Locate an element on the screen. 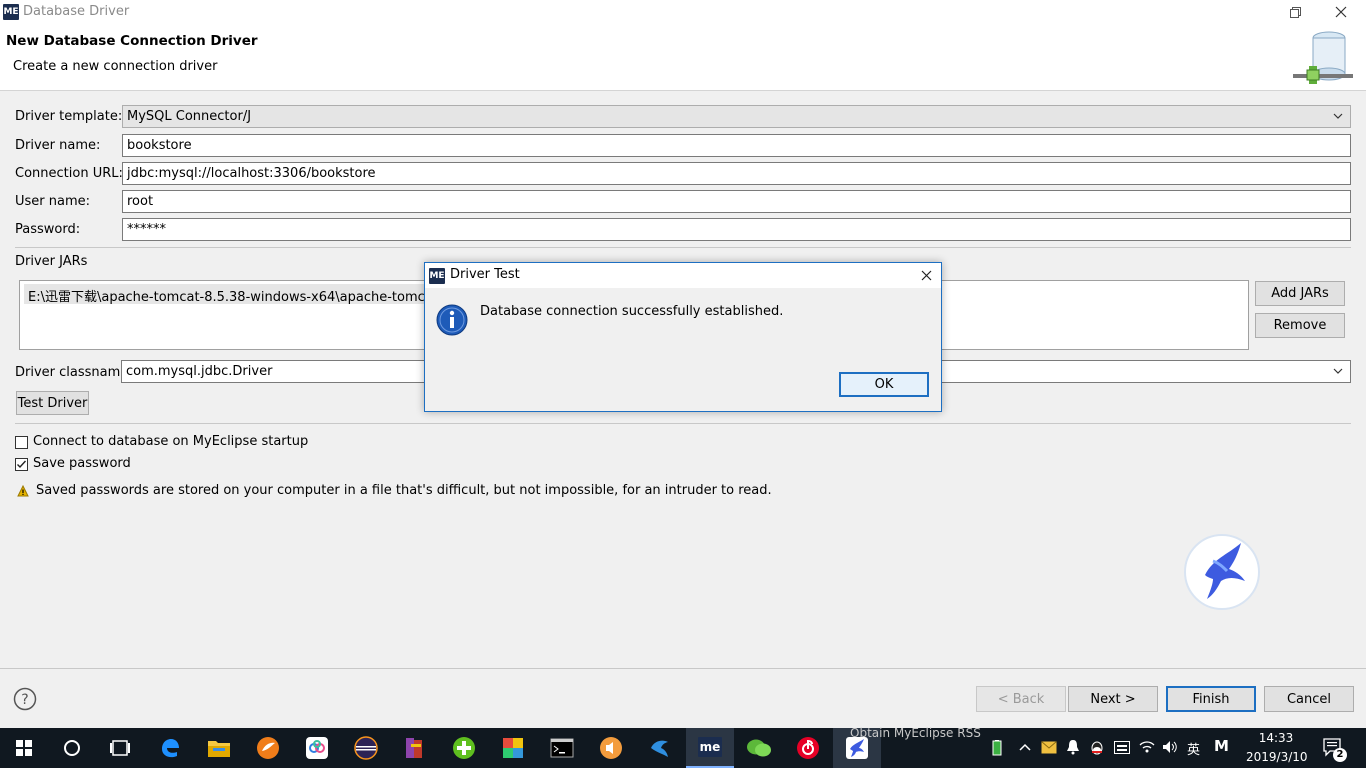  next-button: Next > is located at coordinates (1113, 699).